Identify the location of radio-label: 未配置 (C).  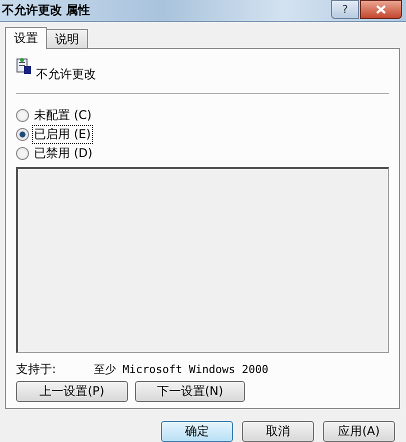
(63, 115).